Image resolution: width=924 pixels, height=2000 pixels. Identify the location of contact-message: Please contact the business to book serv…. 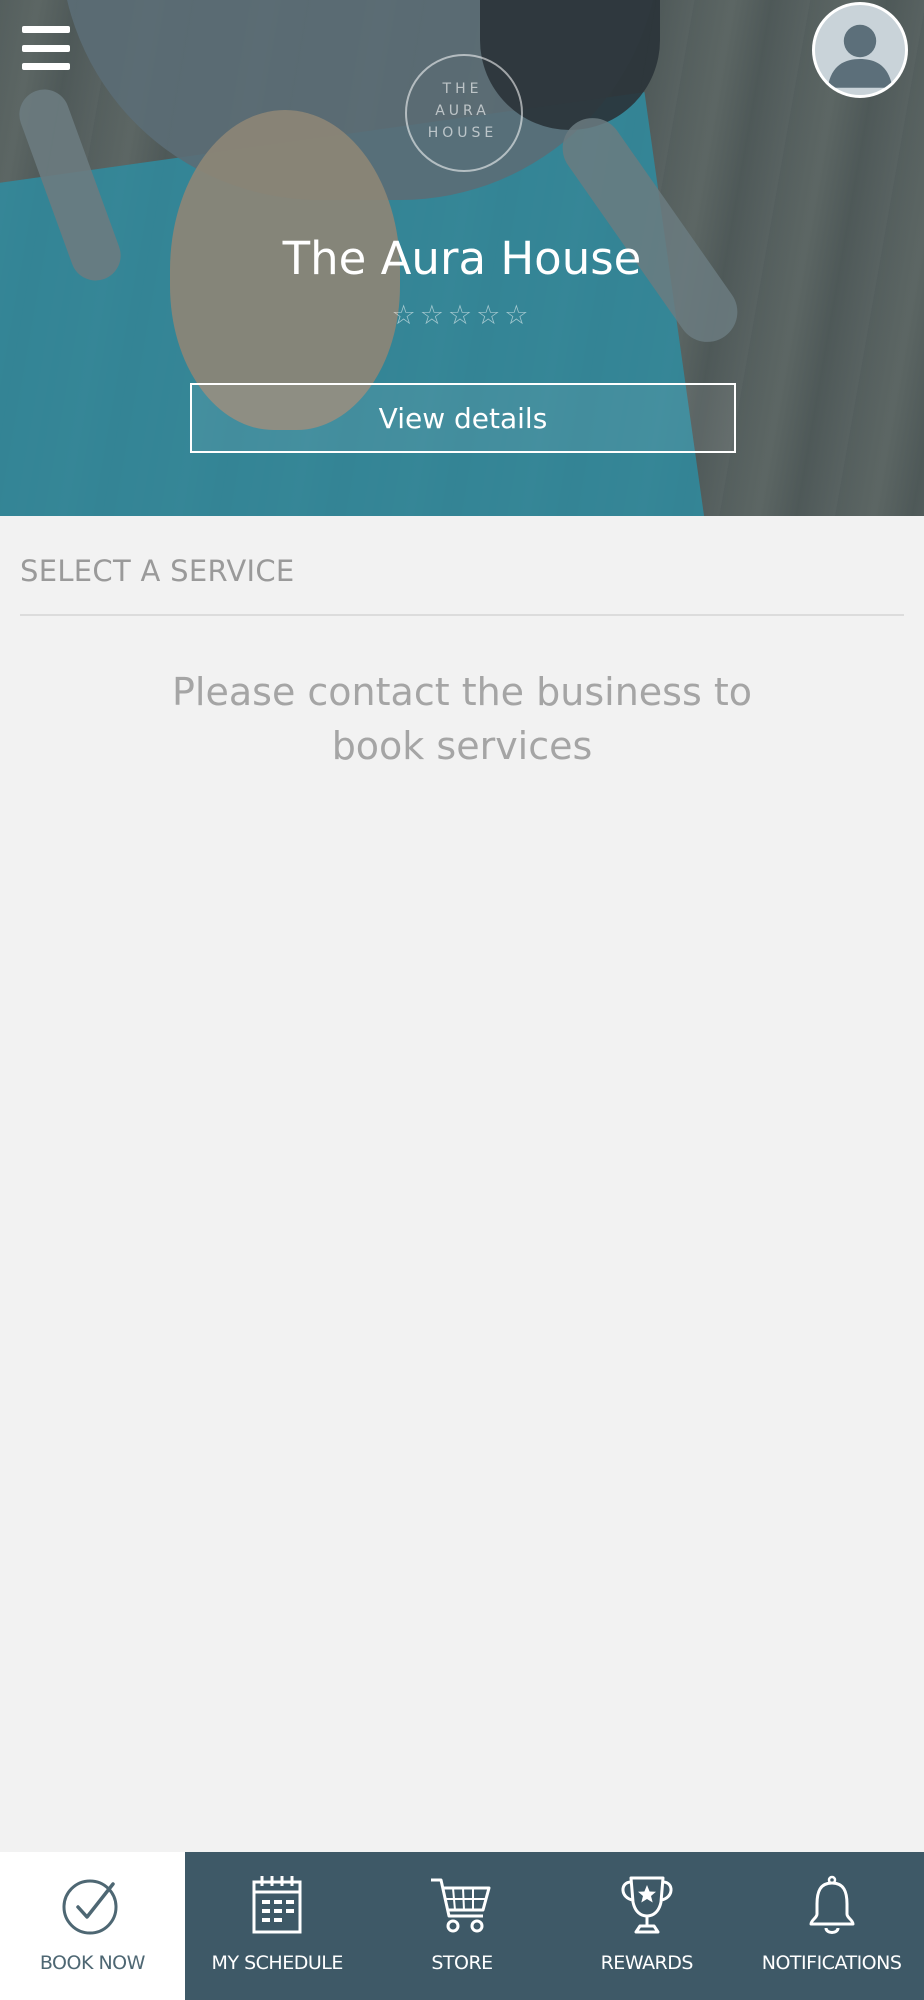
(462, 719).